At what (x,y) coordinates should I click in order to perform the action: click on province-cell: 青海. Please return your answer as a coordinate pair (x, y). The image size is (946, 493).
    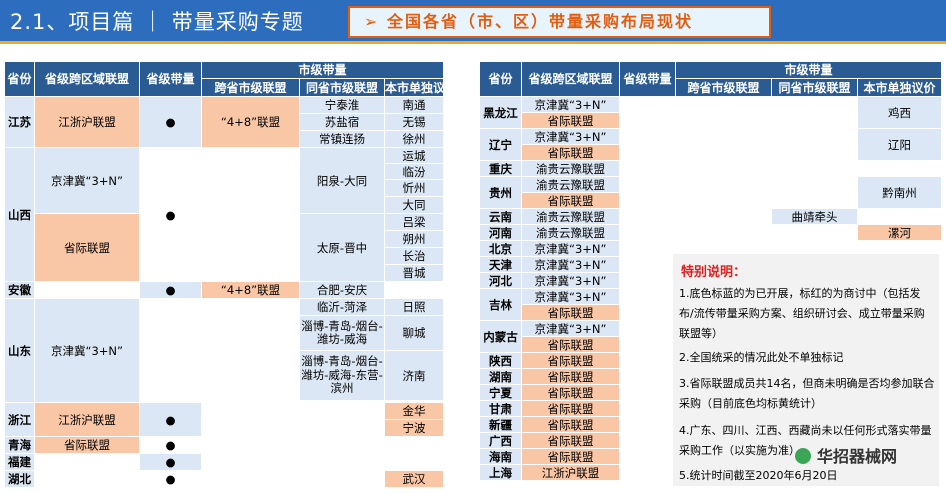
    Looking at the image, I should click on (19, 445).